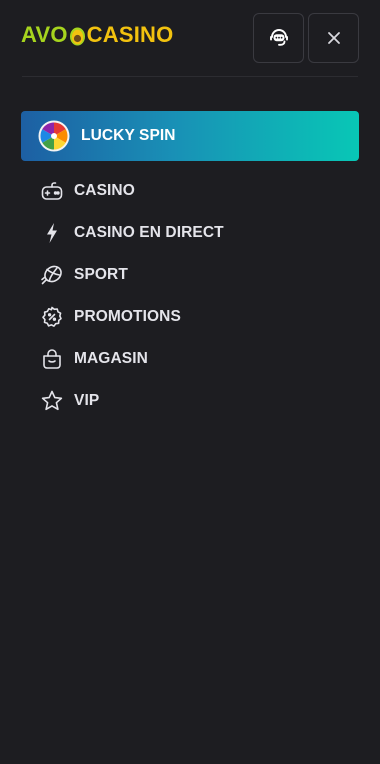 This screenshot has width=380, height=764. I want to click on menu-header: AVO CASINO, so click(190, 38).